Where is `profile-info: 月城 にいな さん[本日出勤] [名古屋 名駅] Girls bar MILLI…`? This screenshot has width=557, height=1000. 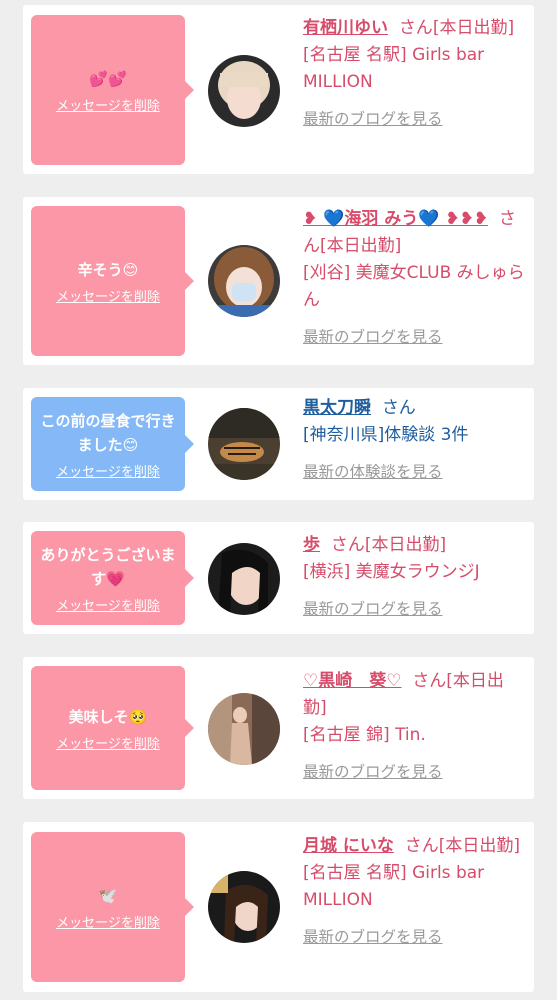
profile-info: 月城 にいな さん[本日出勤] [名古屋 名駅] Girls bar MILLI… is located at coordinates (414, 892).